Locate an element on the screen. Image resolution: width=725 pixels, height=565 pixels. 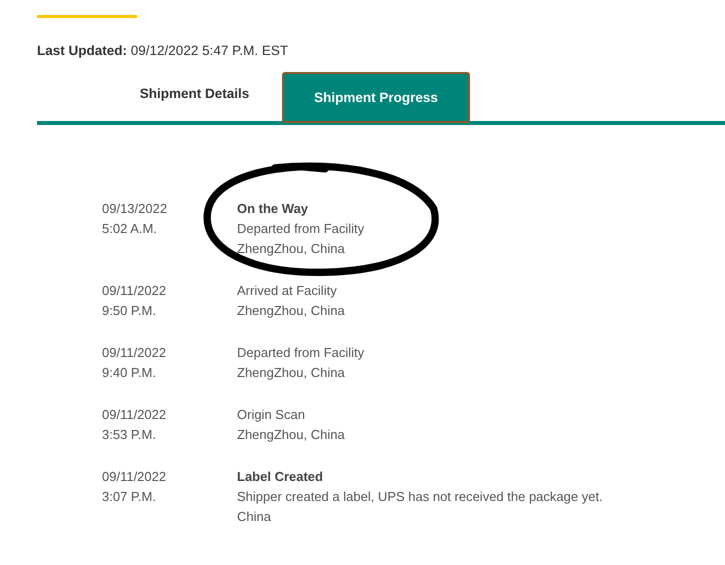
event-time: 9:50 P.M. is located at coordinates (129, 311).